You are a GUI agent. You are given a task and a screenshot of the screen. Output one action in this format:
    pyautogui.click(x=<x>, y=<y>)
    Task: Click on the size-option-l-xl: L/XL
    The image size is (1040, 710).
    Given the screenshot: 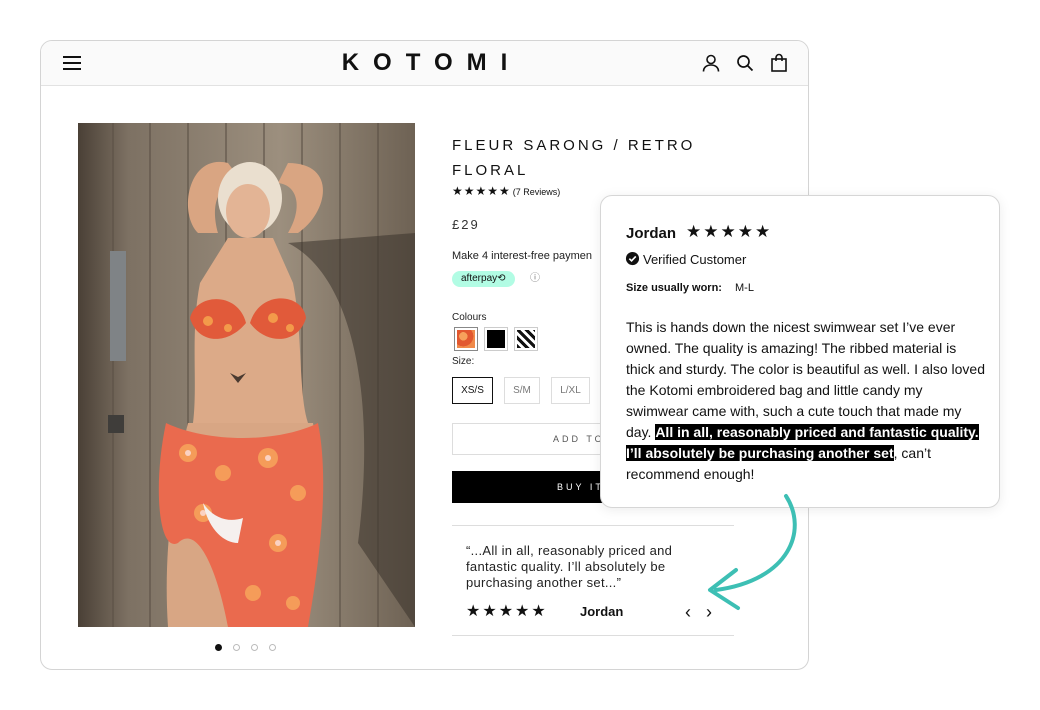 What is the action you would take?
    pyautogui.click(x=570, y=390)
    